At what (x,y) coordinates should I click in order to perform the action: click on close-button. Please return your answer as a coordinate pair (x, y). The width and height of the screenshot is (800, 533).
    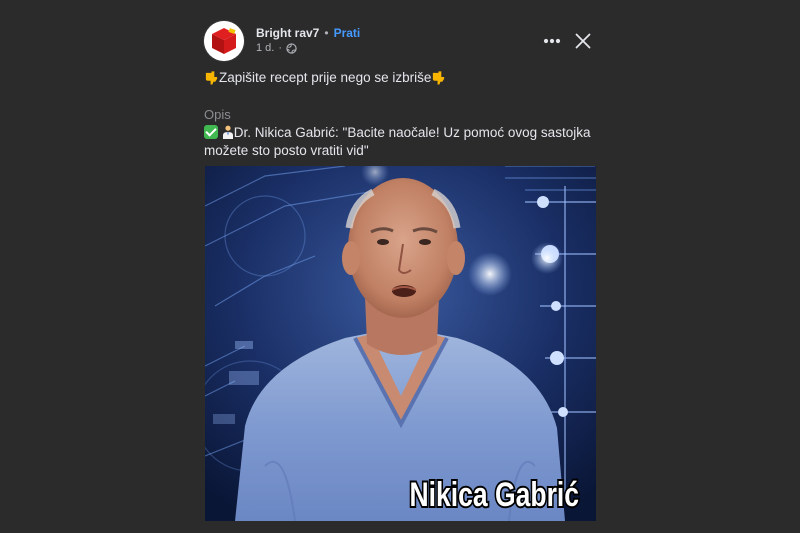
    Looking at the image, I should click on (583, 41).